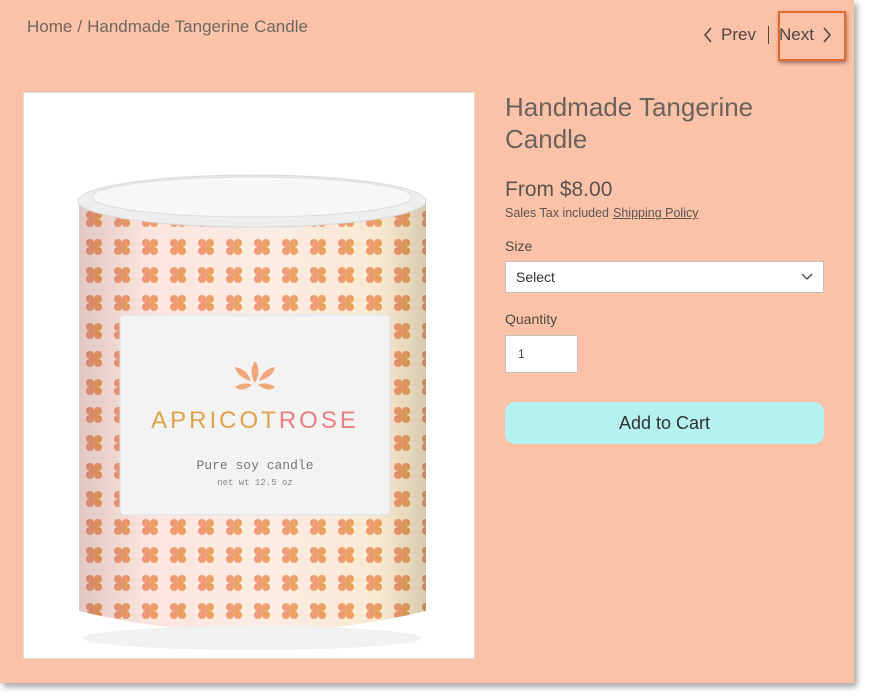 Image resolution: width=869 pixels, height=697 pixels. I want to click on prev-button: Prev, so click(729, 35).